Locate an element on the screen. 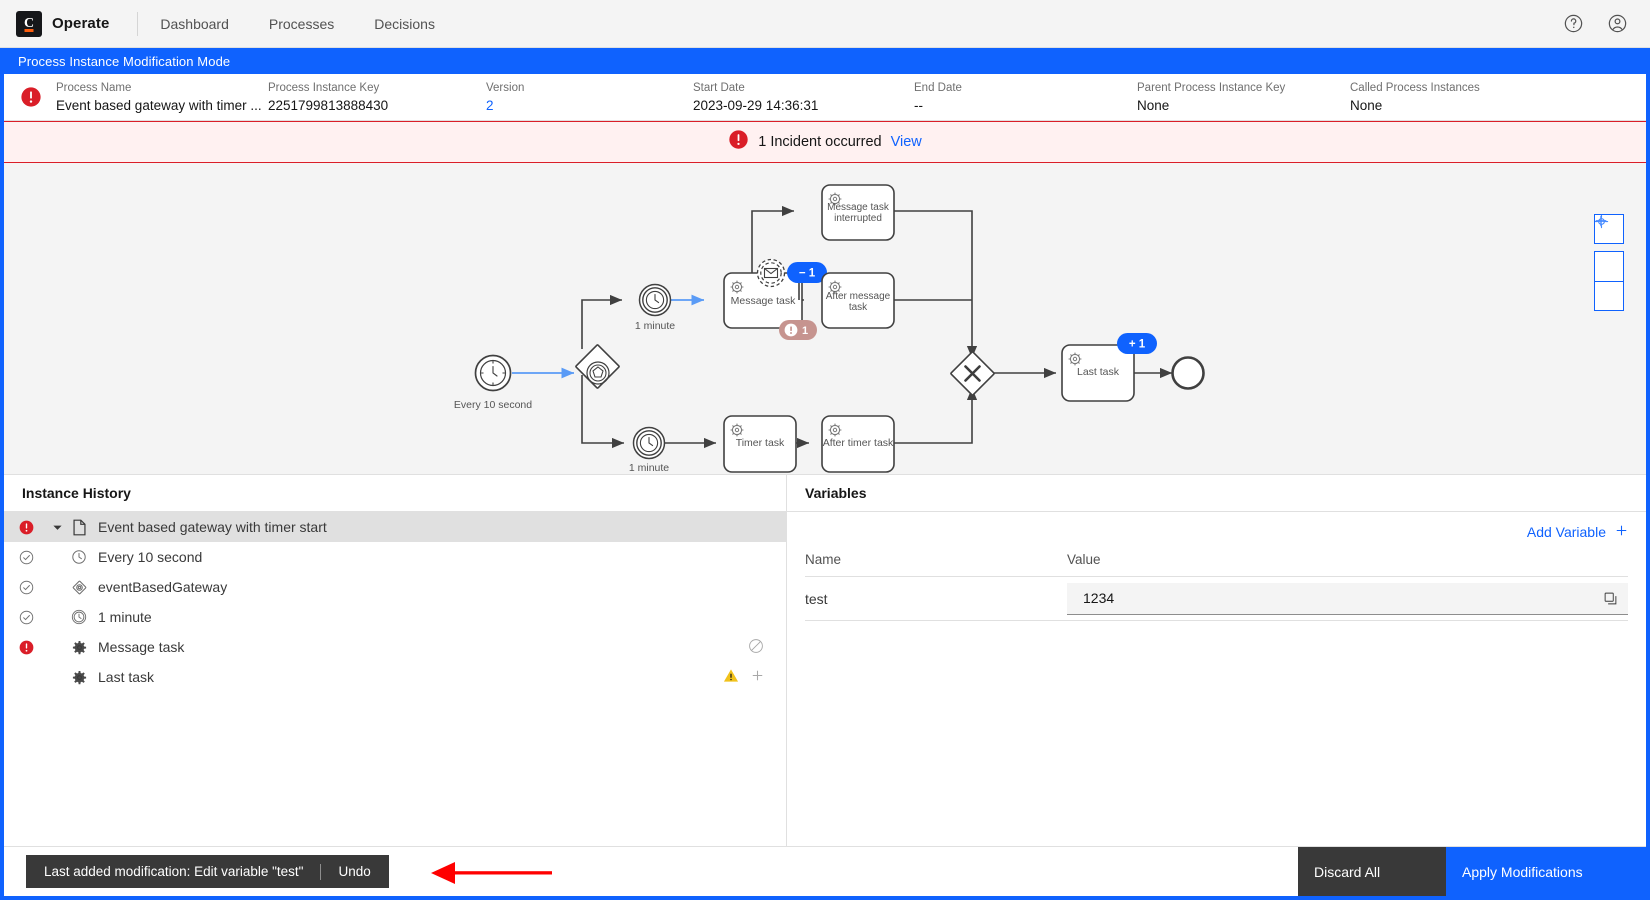  bpmn-node-timer-task: Timer task is located at coordinates (760, 444).